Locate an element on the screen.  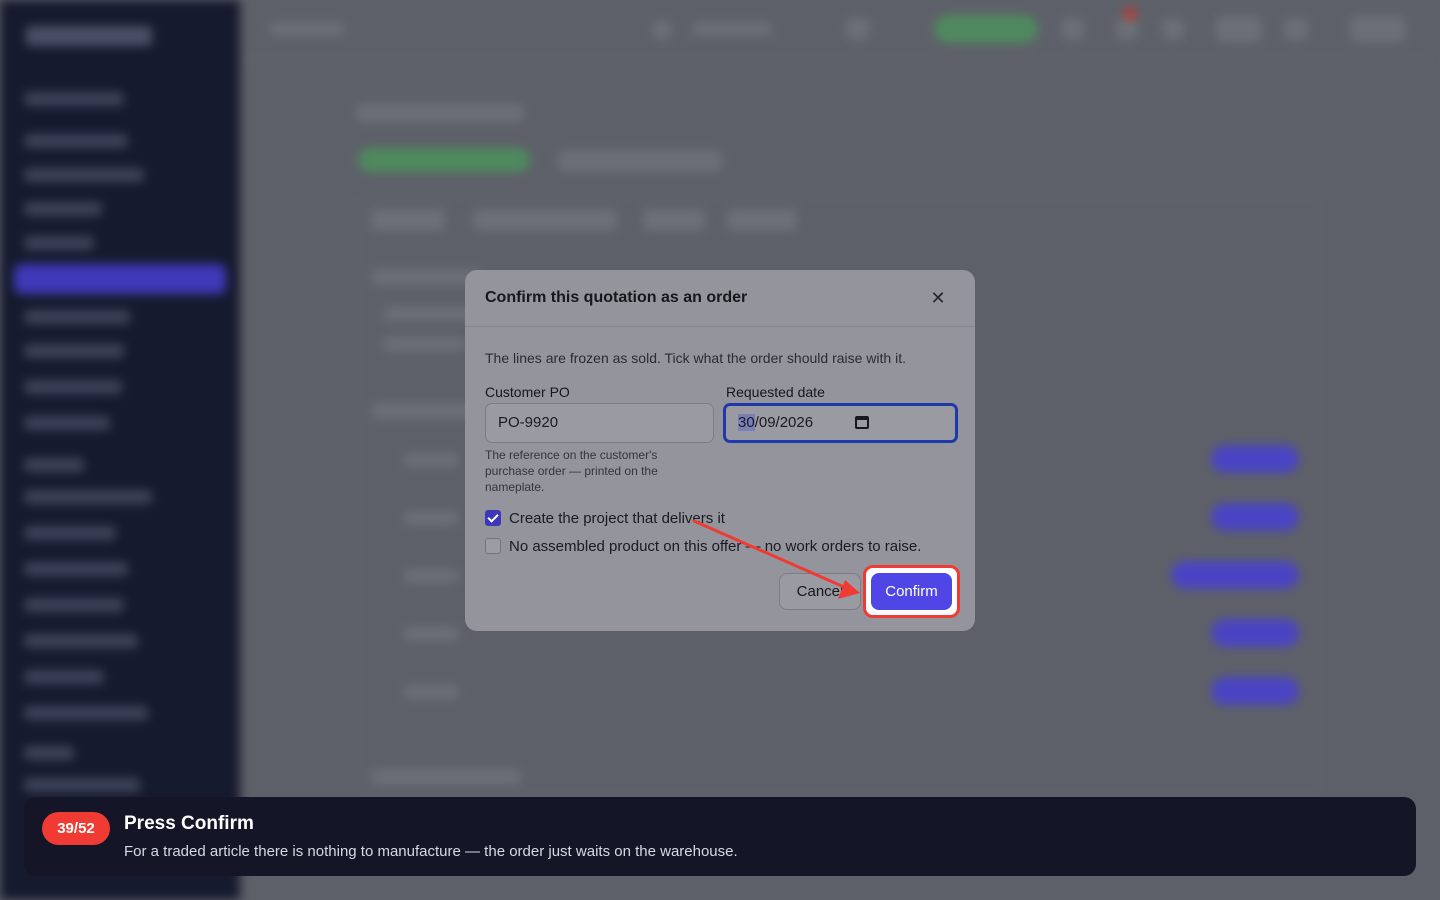
confirm-highlight-ring: Confirm is located at coordinates (911, 591).